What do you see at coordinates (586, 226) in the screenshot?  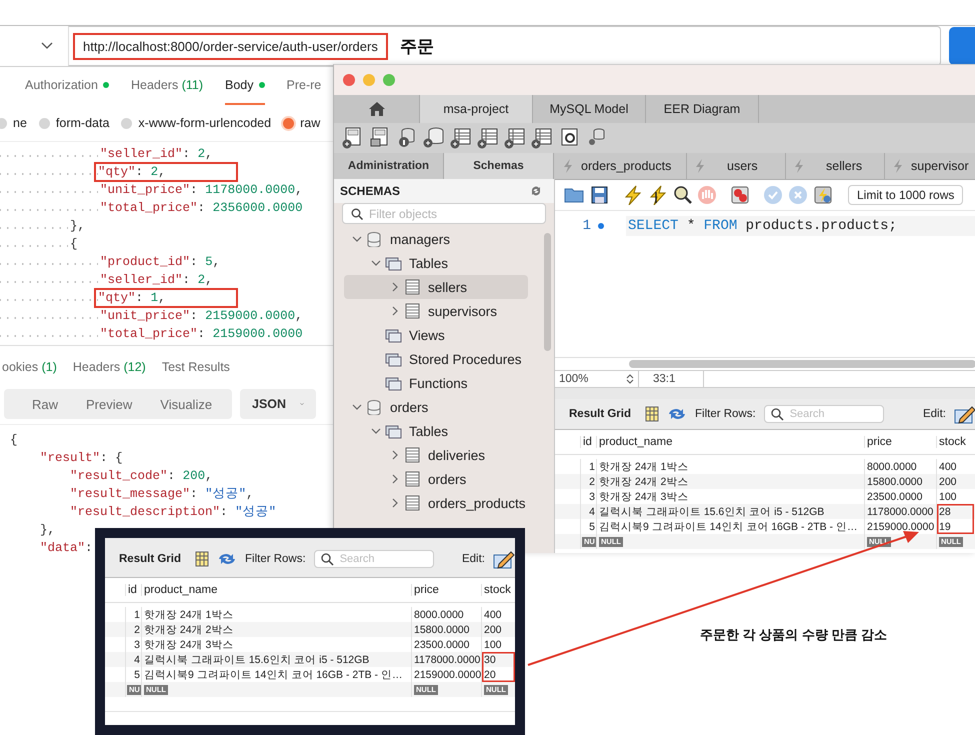 I see `line-number: 1` at bounding box center [586, 226].